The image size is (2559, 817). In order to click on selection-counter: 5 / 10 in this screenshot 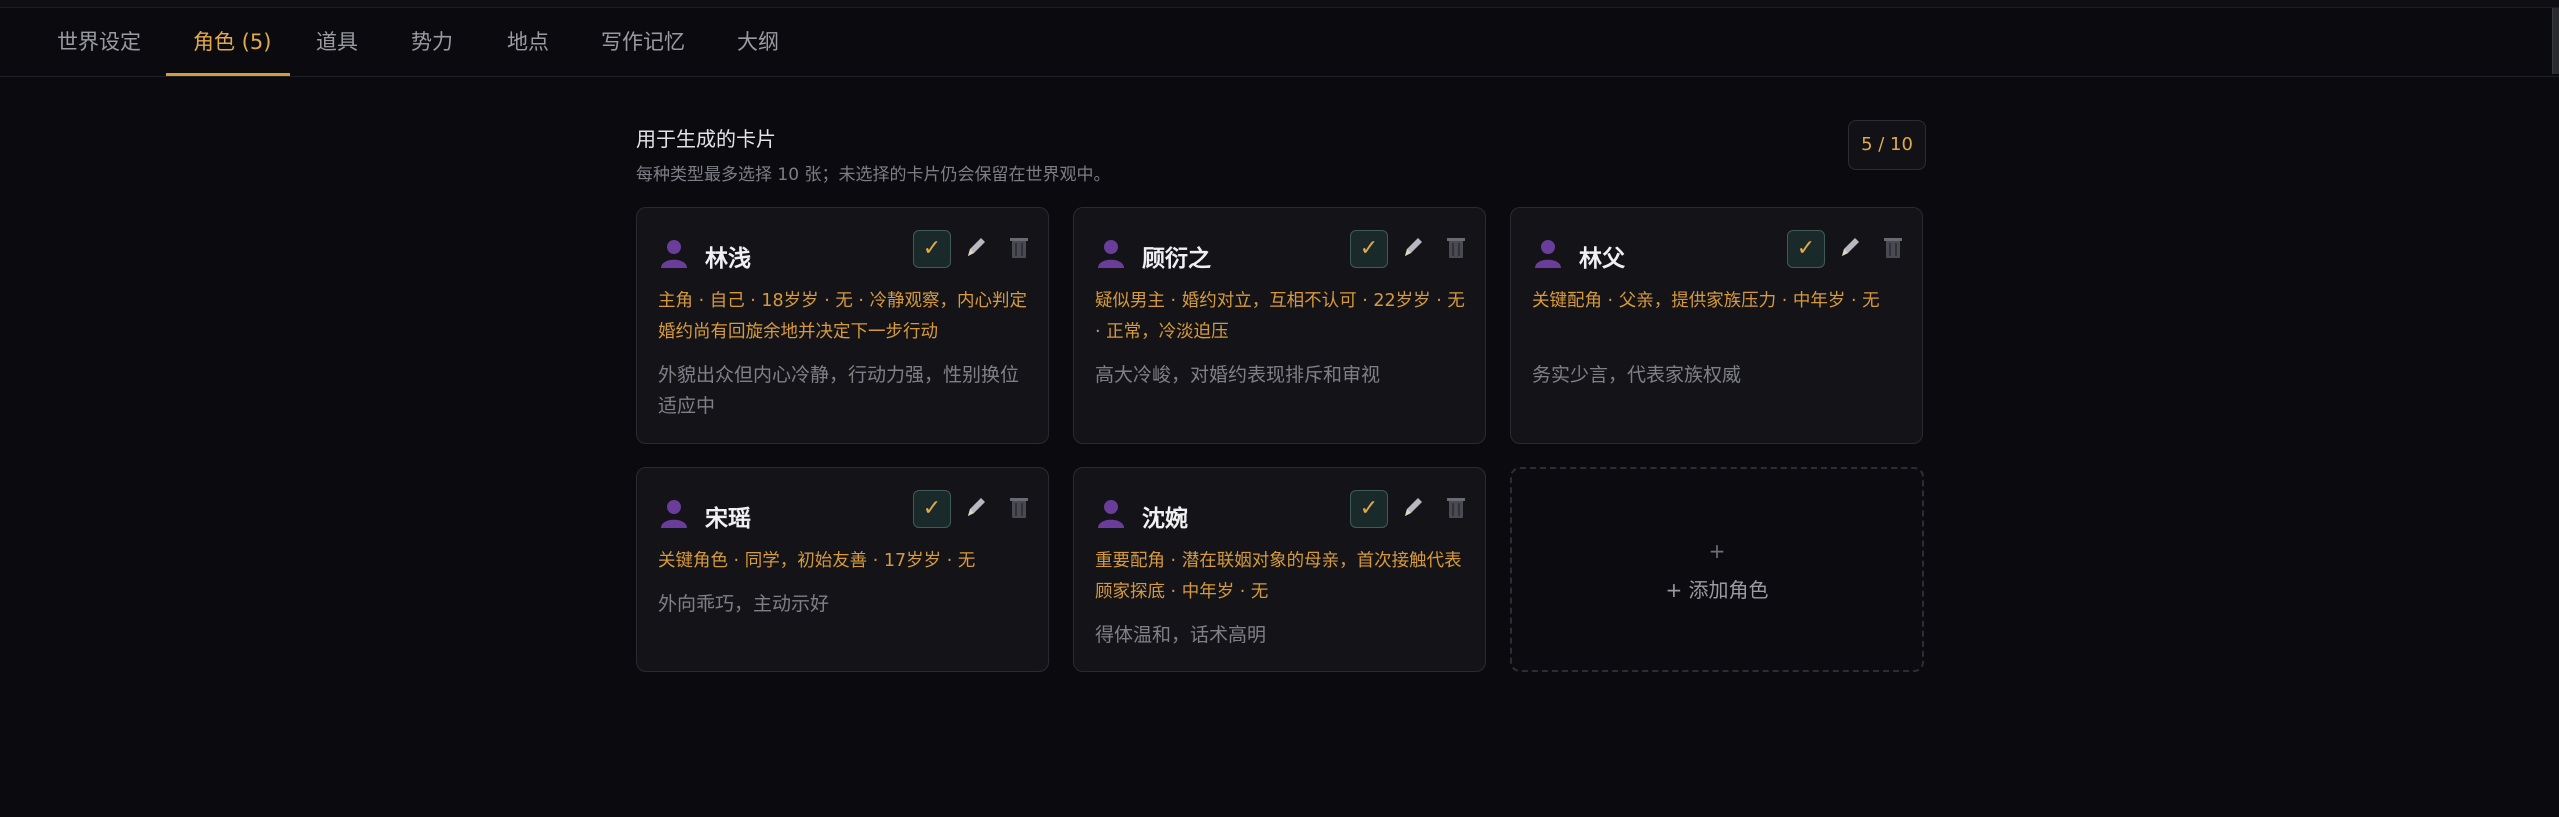, I will do `click(1887, 145)`.